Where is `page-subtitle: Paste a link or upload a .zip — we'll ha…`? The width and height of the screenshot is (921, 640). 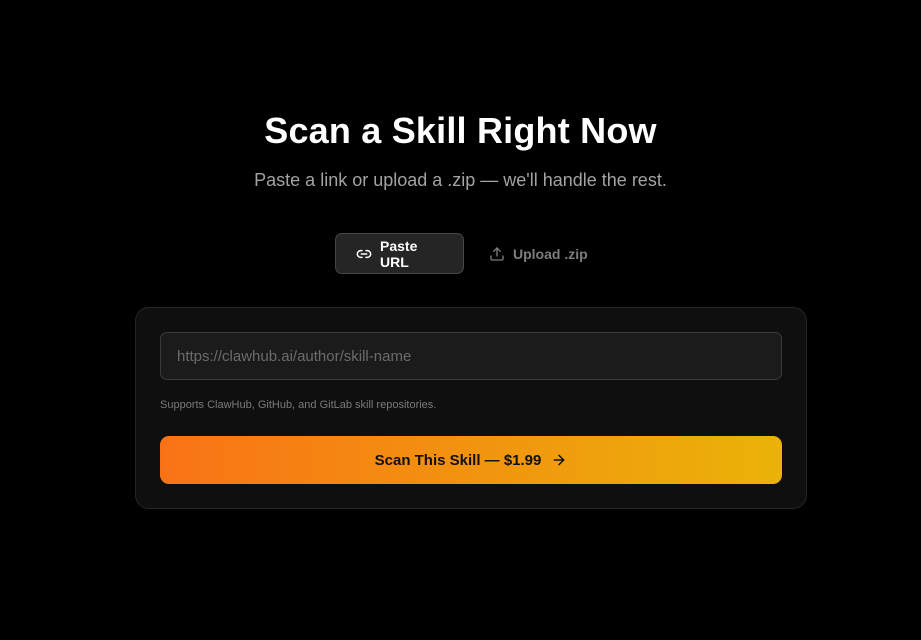
page-subtitle: Paste a link or upload a .zip — we'll ha… is located at coordinates (460, 180).